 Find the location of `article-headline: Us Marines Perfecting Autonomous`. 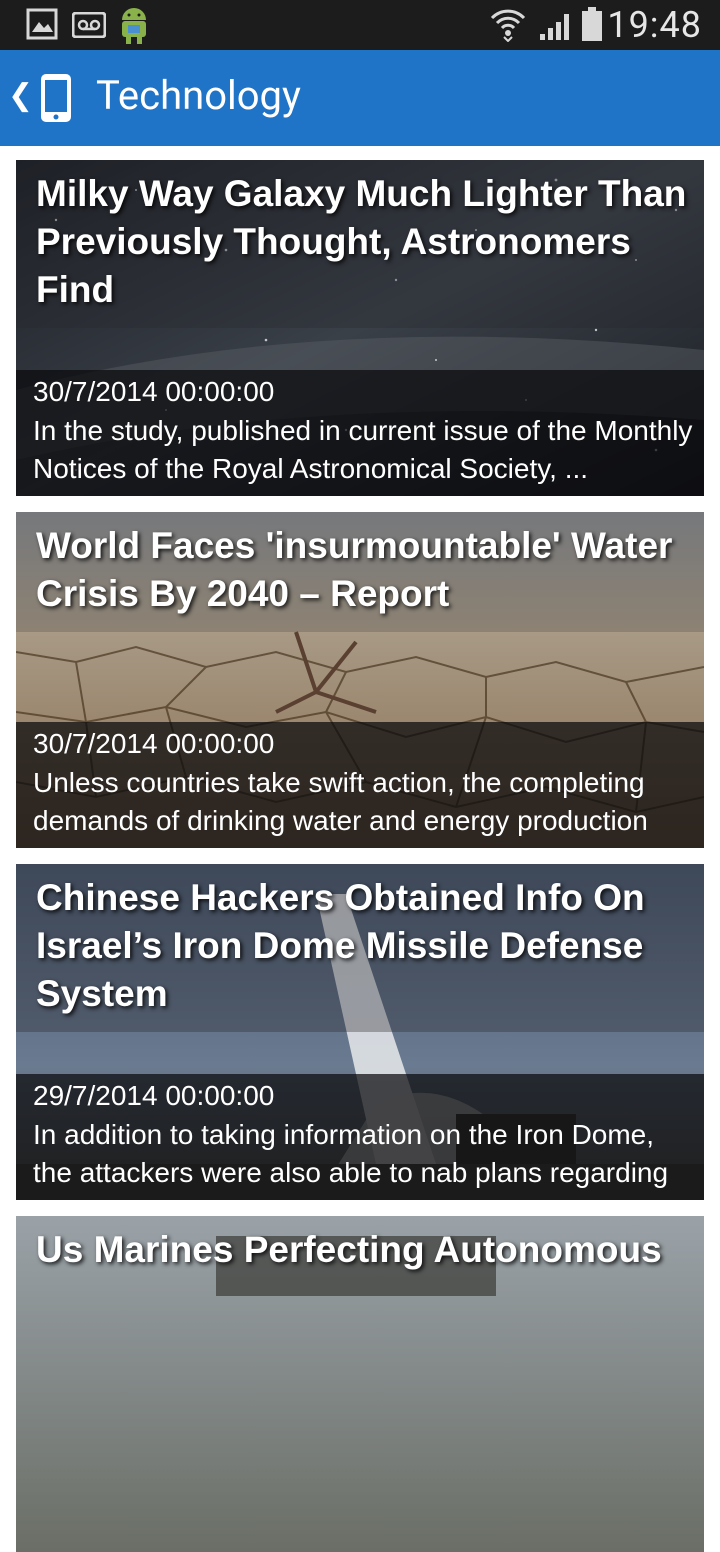

article-headline: Us Marines Perfecting Autonomous is located at coordinates (370, 1250).